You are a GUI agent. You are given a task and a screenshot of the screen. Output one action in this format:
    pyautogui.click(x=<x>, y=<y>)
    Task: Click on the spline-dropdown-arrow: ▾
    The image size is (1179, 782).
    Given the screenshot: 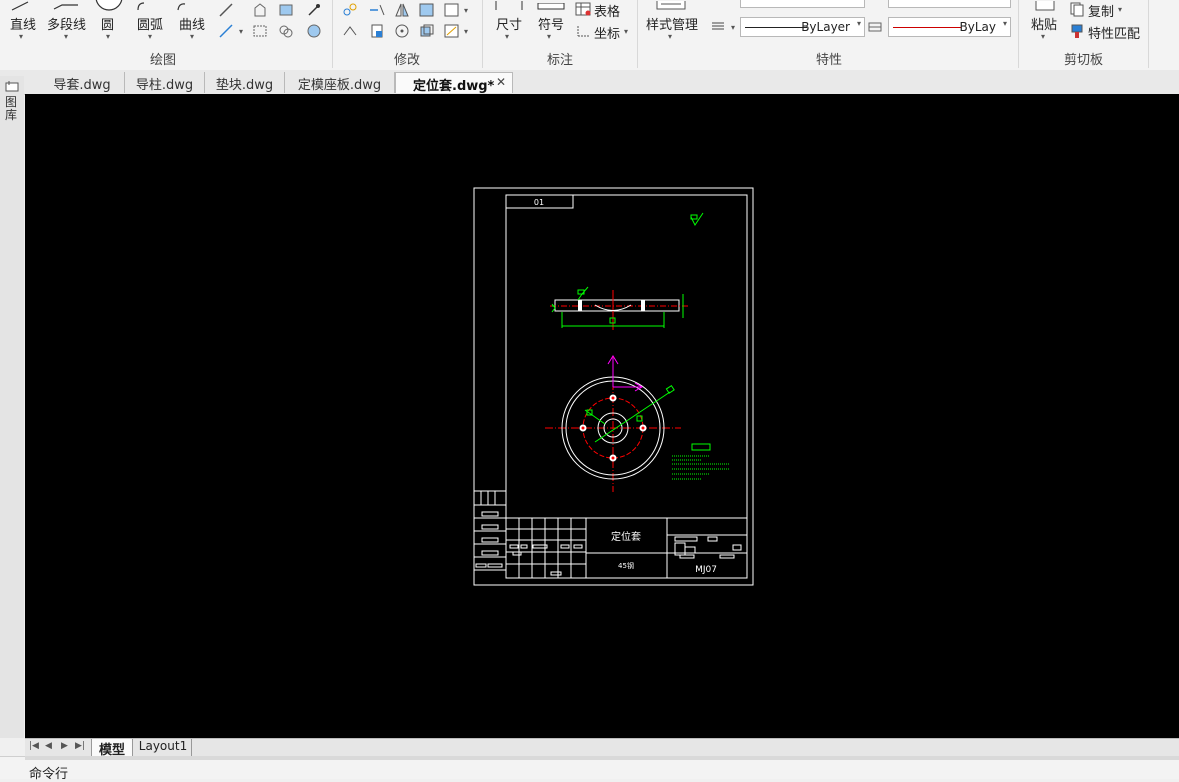 What is the action you would take?
    pyautogui.click(x=192, y=36)
    